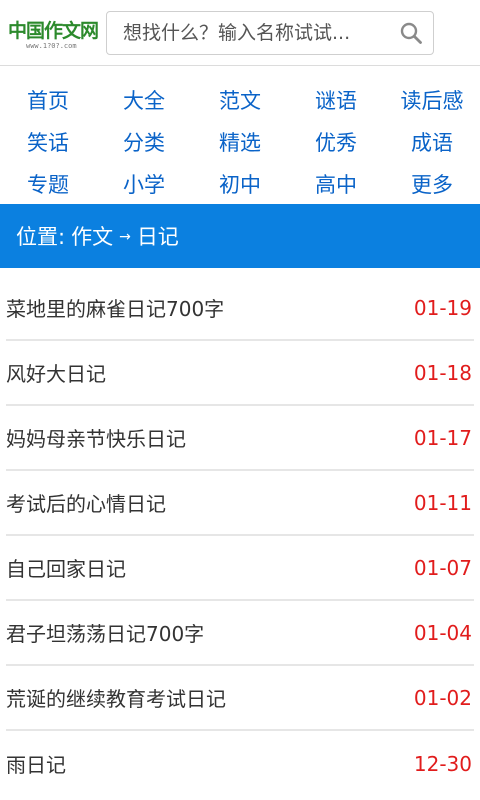 This screenshot has height=800, width=480. What do you see at coordinates (240, 101) in the screenshot?
I see `nav-item-model-essays: 范文` at bounding box center [240, 101].